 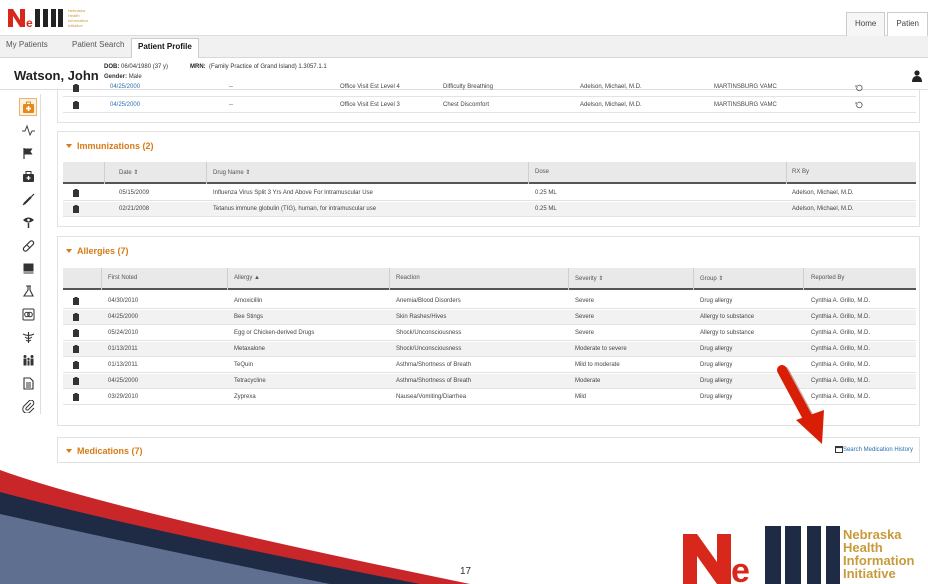 I want to click on window-icon, so click(x=838, y=449).